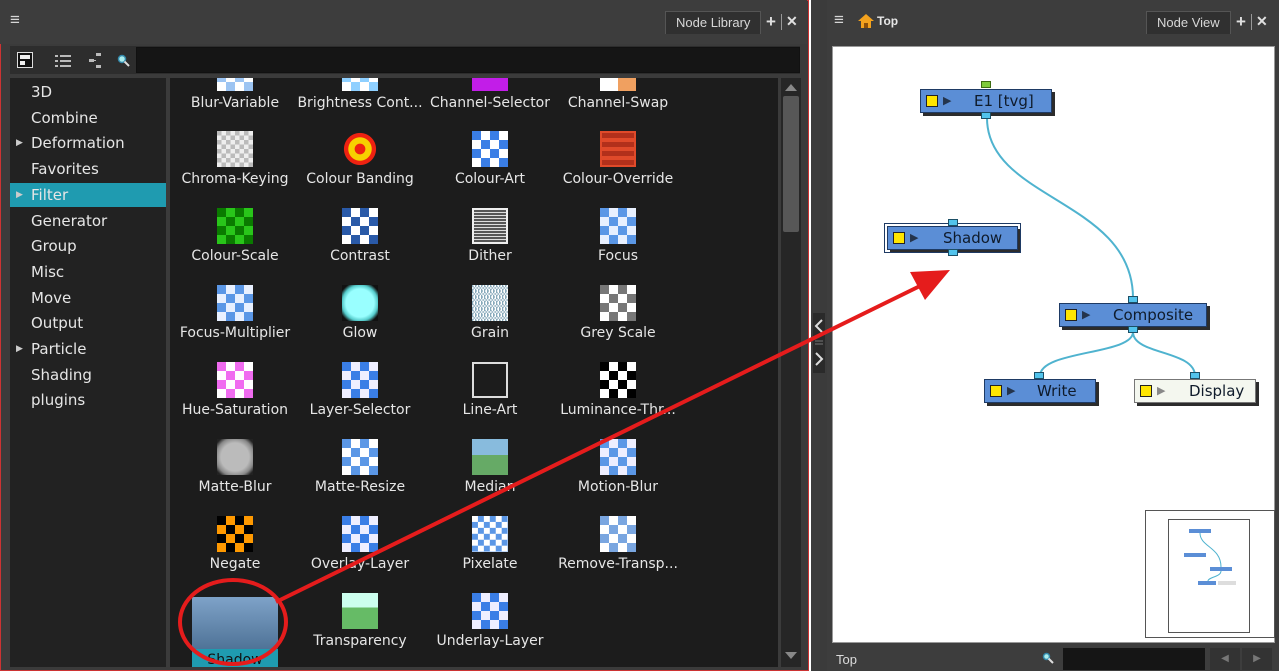  What do you see at coordinates (953, 252) in the screenshot?
I see `shadow-out-port` at bounding box center [953, 252].